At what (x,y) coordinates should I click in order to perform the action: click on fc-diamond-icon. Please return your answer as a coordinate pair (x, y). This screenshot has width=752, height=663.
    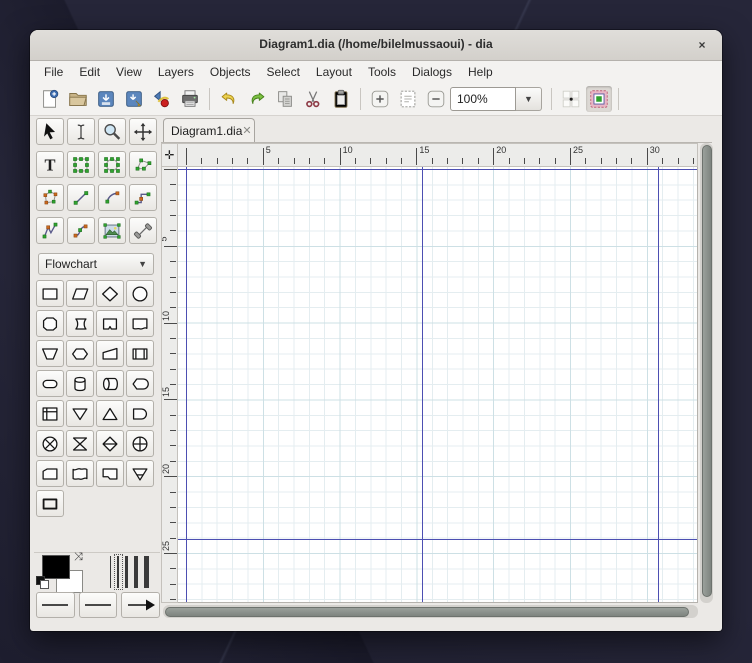
    Looking at the image, I should click on (110, 294).